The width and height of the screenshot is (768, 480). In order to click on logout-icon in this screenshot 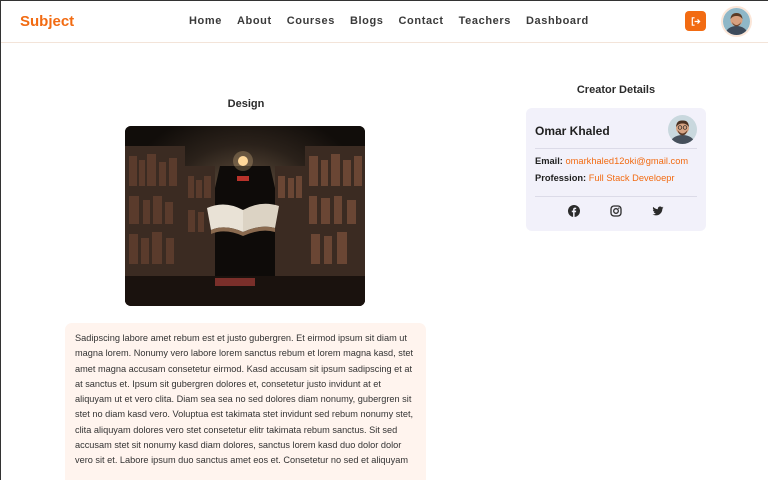, I will do `click(696, 21)`.